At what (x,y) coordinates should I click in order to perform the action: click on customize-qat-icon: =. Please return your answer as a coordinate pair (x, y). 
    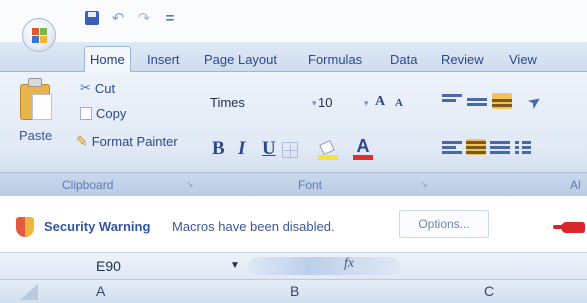
    Looking at the image, I should click on (170, 18).